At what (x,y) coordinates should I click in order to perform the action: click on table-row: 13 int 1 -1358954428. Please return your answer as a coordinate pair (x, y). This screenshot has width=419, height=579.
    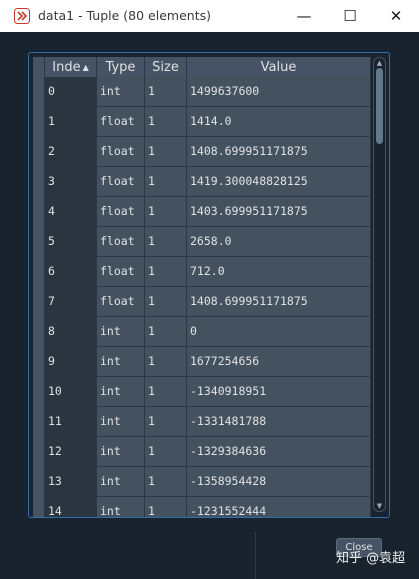
    Looking at the image, I should click on (202, 482).